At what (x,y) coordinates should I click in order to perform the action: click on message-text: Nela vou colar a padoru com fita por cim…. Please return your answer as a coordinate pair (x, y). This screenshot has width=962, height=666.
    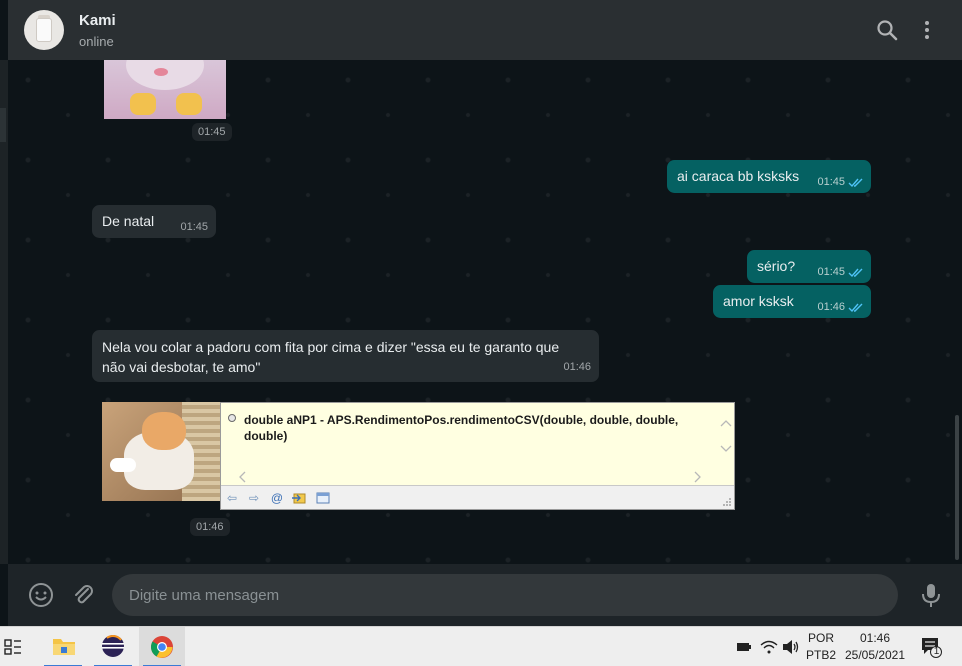
    Looking at the image, I should click on (331, 357).